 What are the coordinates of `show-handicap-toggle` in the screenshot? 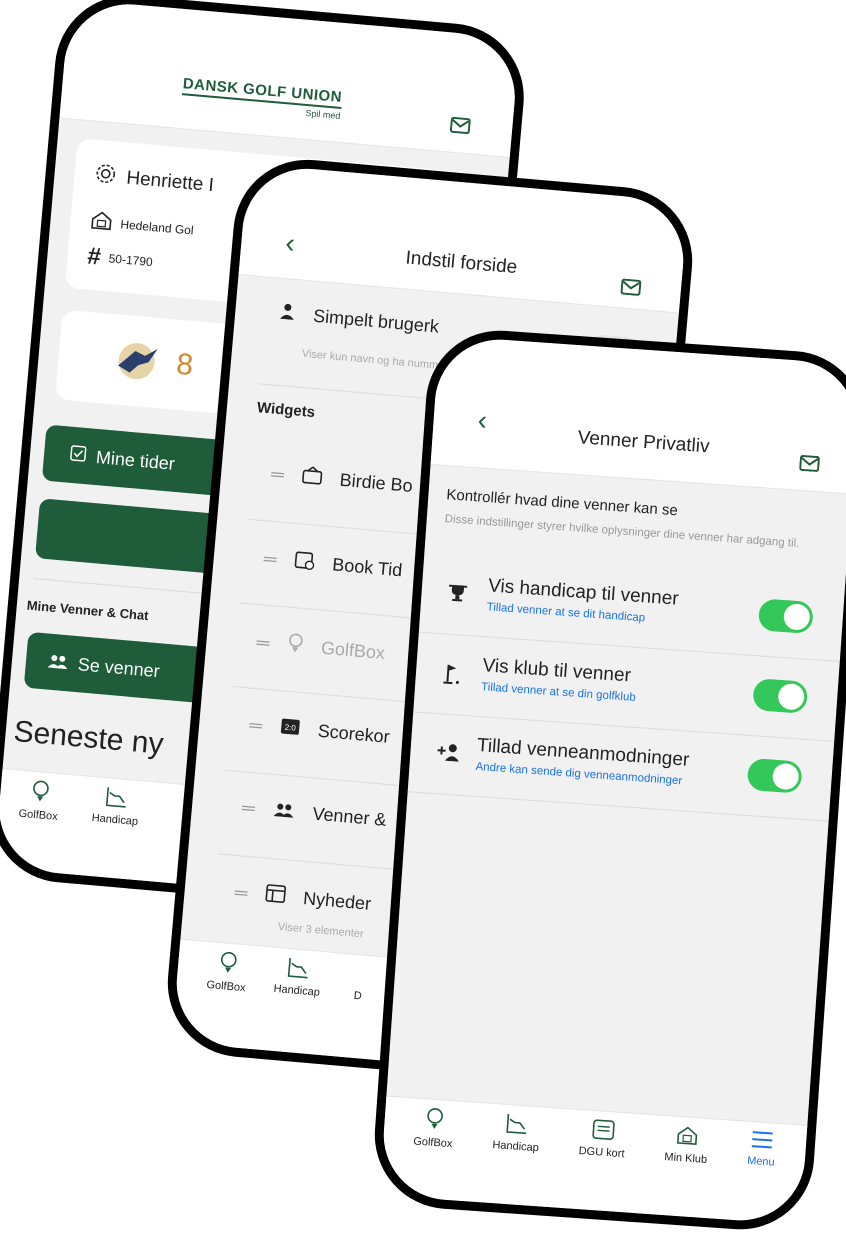 It's located at (785, 616).